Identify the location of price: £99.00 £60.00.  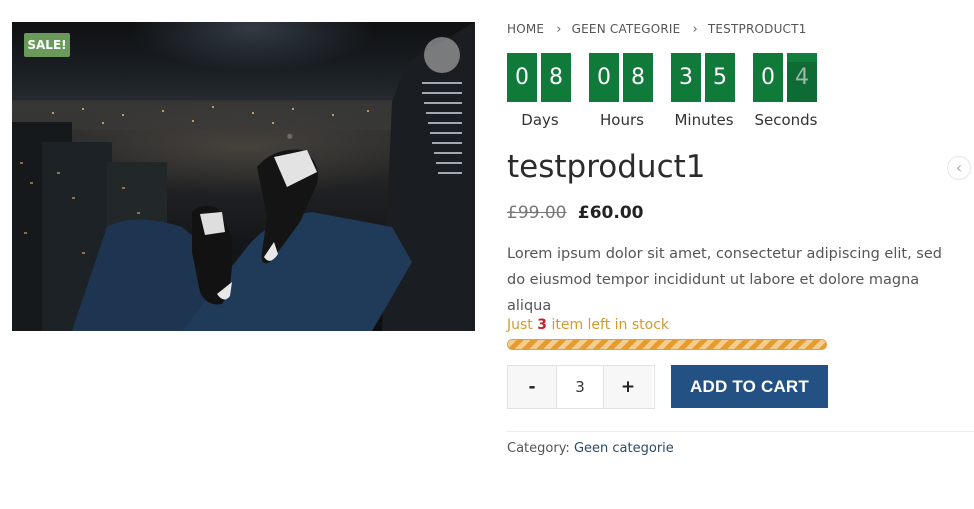
(575, 213).